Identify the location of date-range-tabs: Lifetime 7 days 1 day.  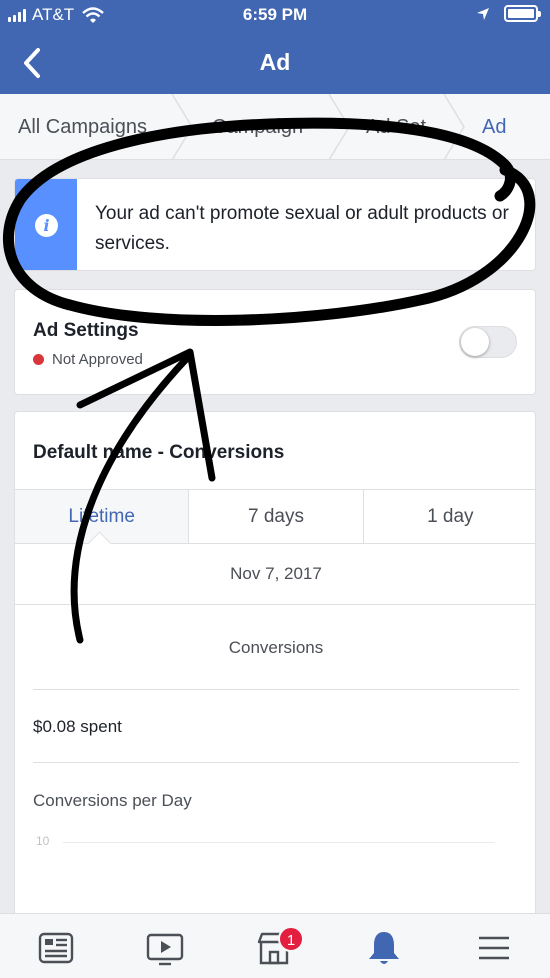
(275, 516).